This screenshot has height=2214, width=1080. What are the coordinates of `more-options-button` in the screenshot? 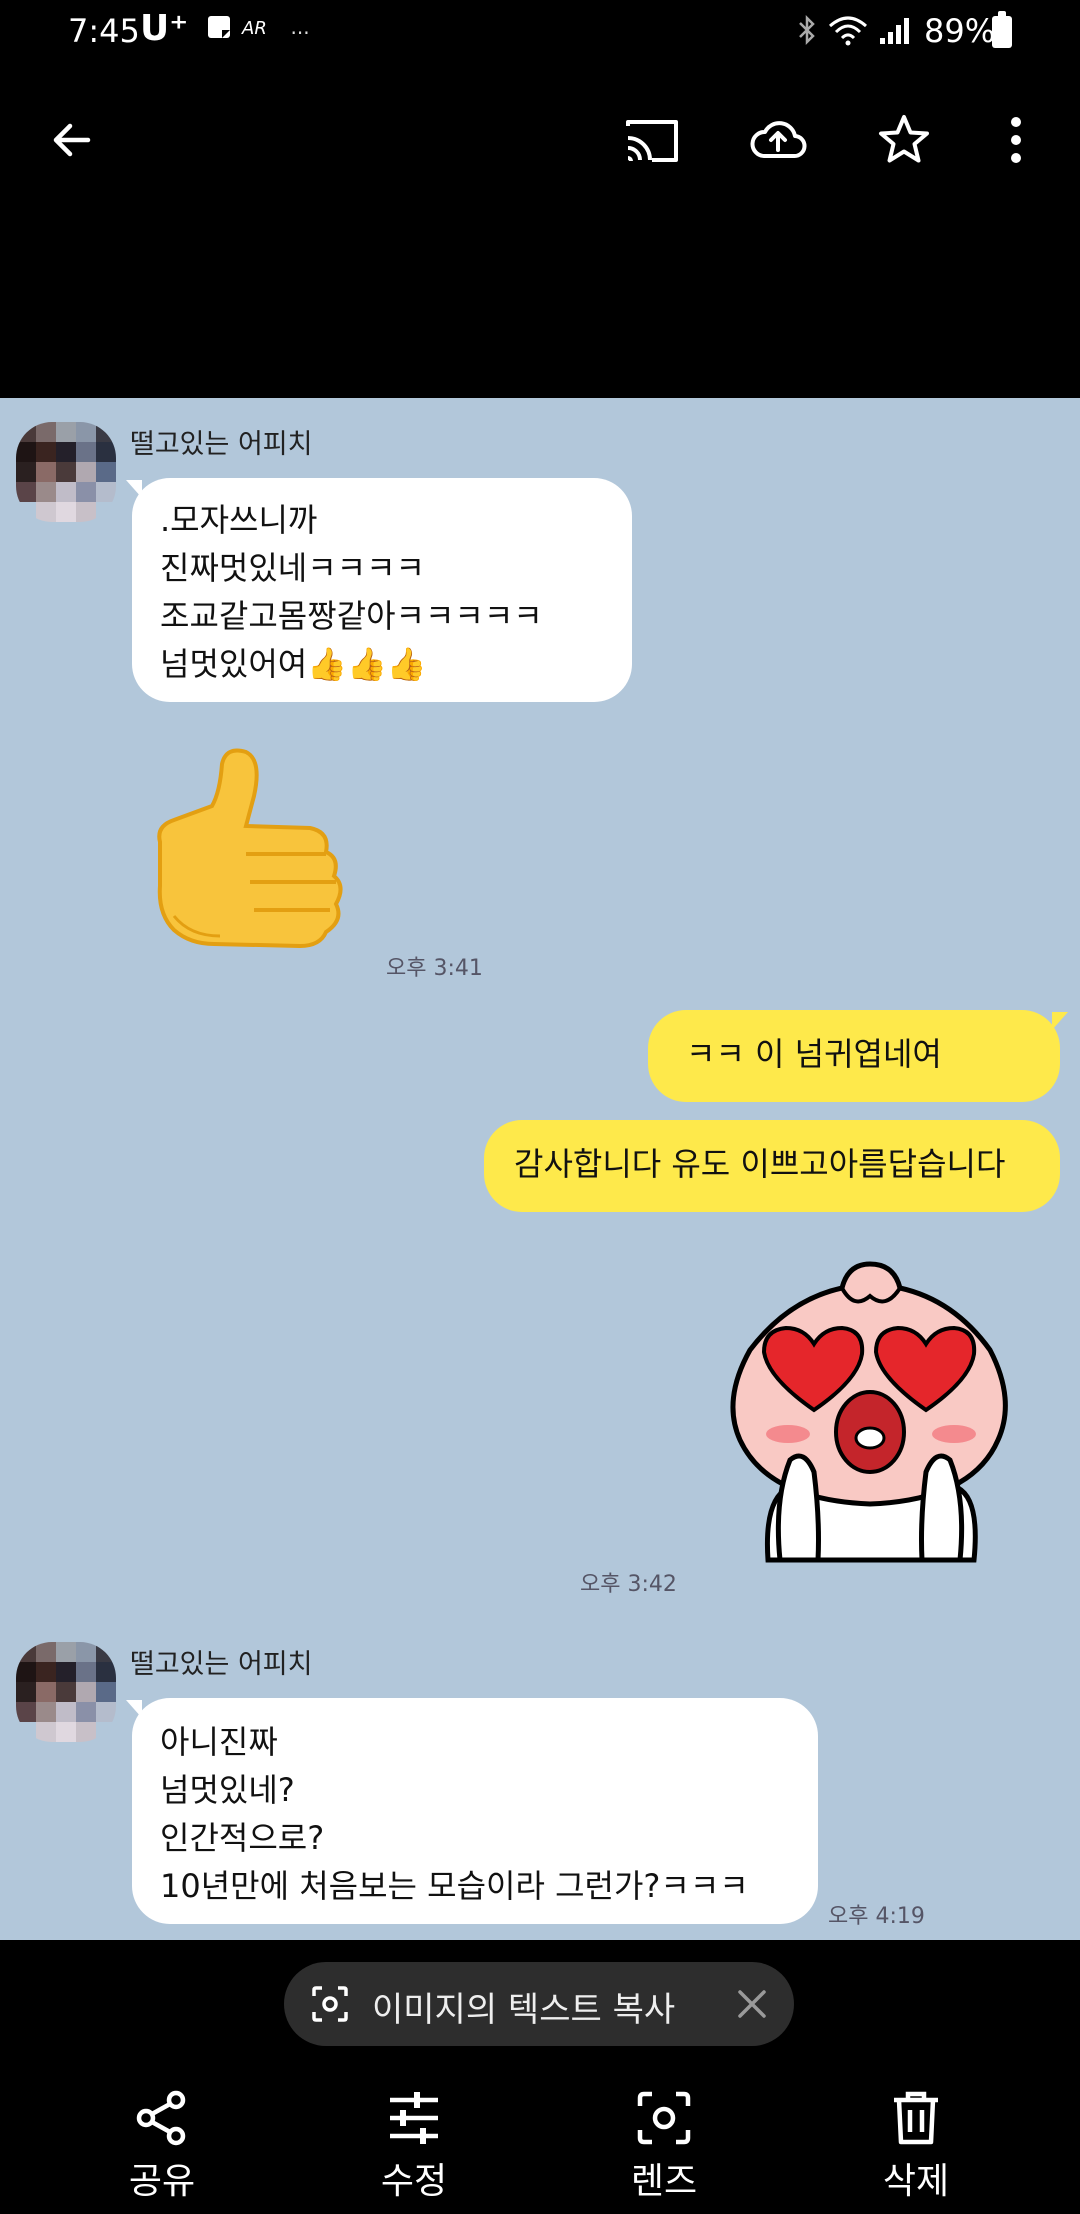 It's located at (1016, 140).